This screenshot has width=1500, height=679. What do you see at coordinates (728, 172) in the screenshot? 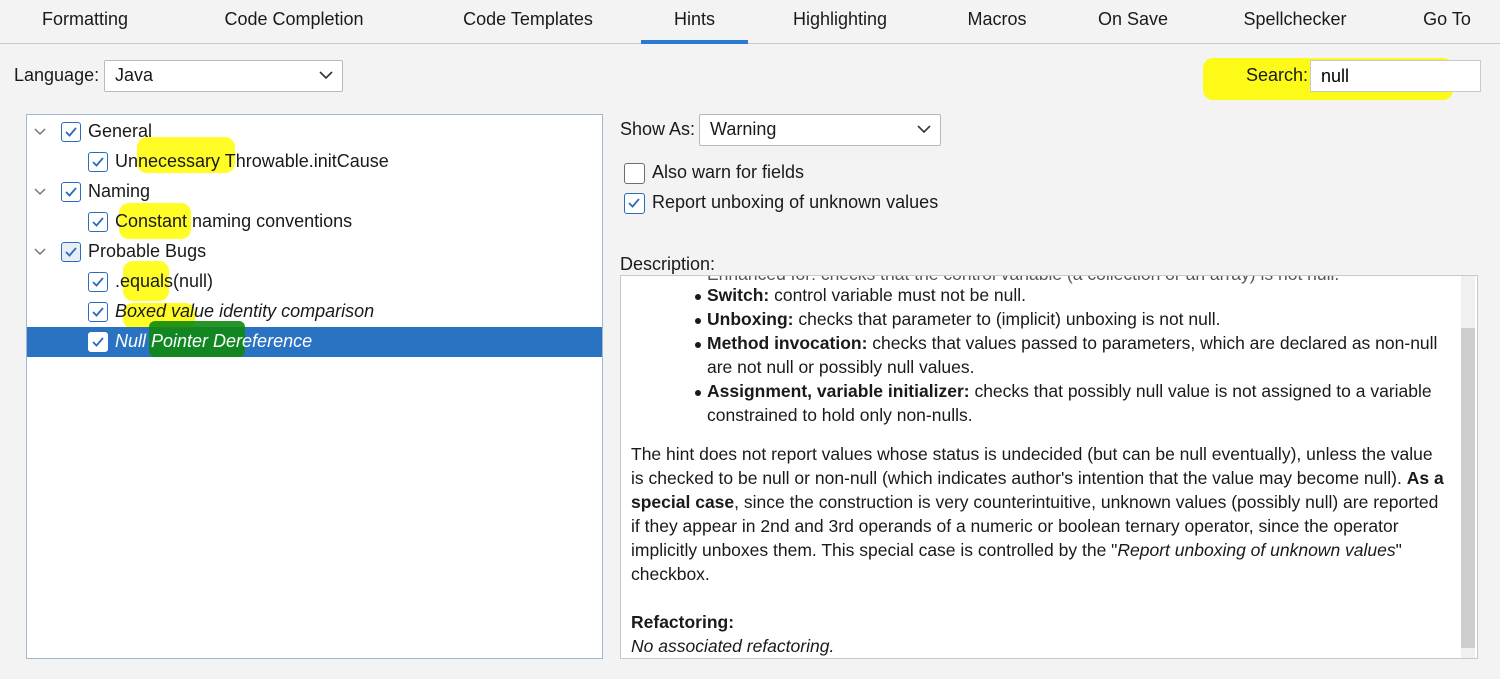
I see `option-label: Also warn for fields` at bounding box center [728, 172].